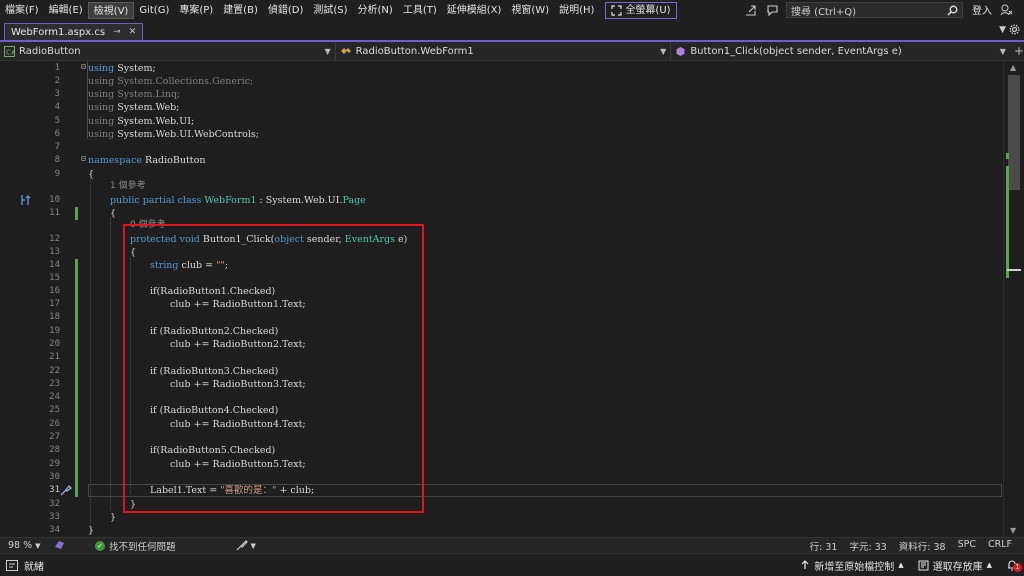 The image size is (1024, 576). I want to click on account-badge-icon, so click(1006, 11).